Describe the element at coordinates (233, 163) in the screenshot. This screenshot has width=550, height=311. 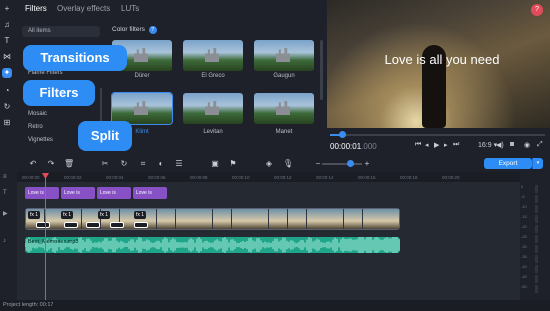
I see `flag-icon: ⚑` at that location.